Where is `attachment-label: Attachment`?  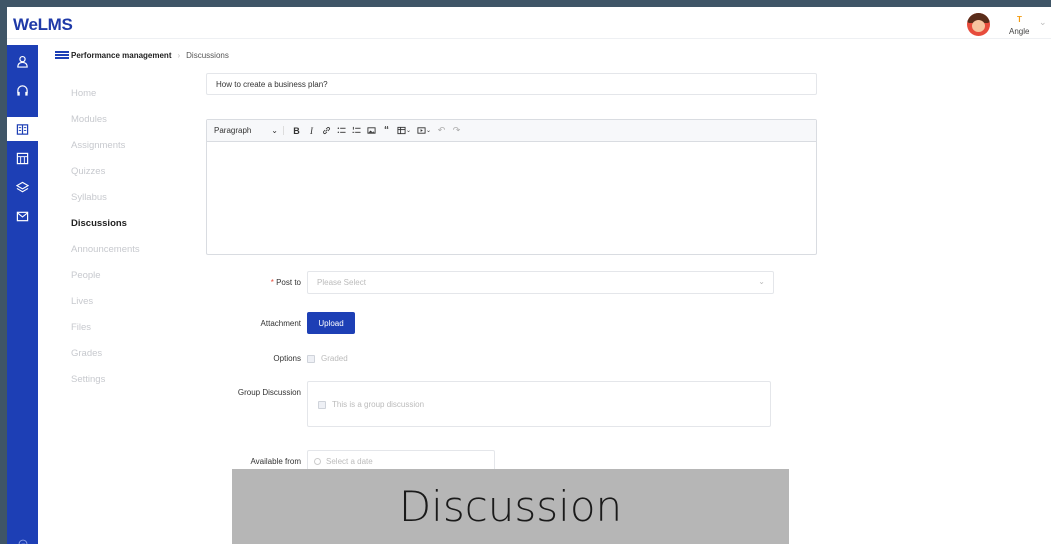
attachment-label: Attachment is located at coordinates (280, 323).